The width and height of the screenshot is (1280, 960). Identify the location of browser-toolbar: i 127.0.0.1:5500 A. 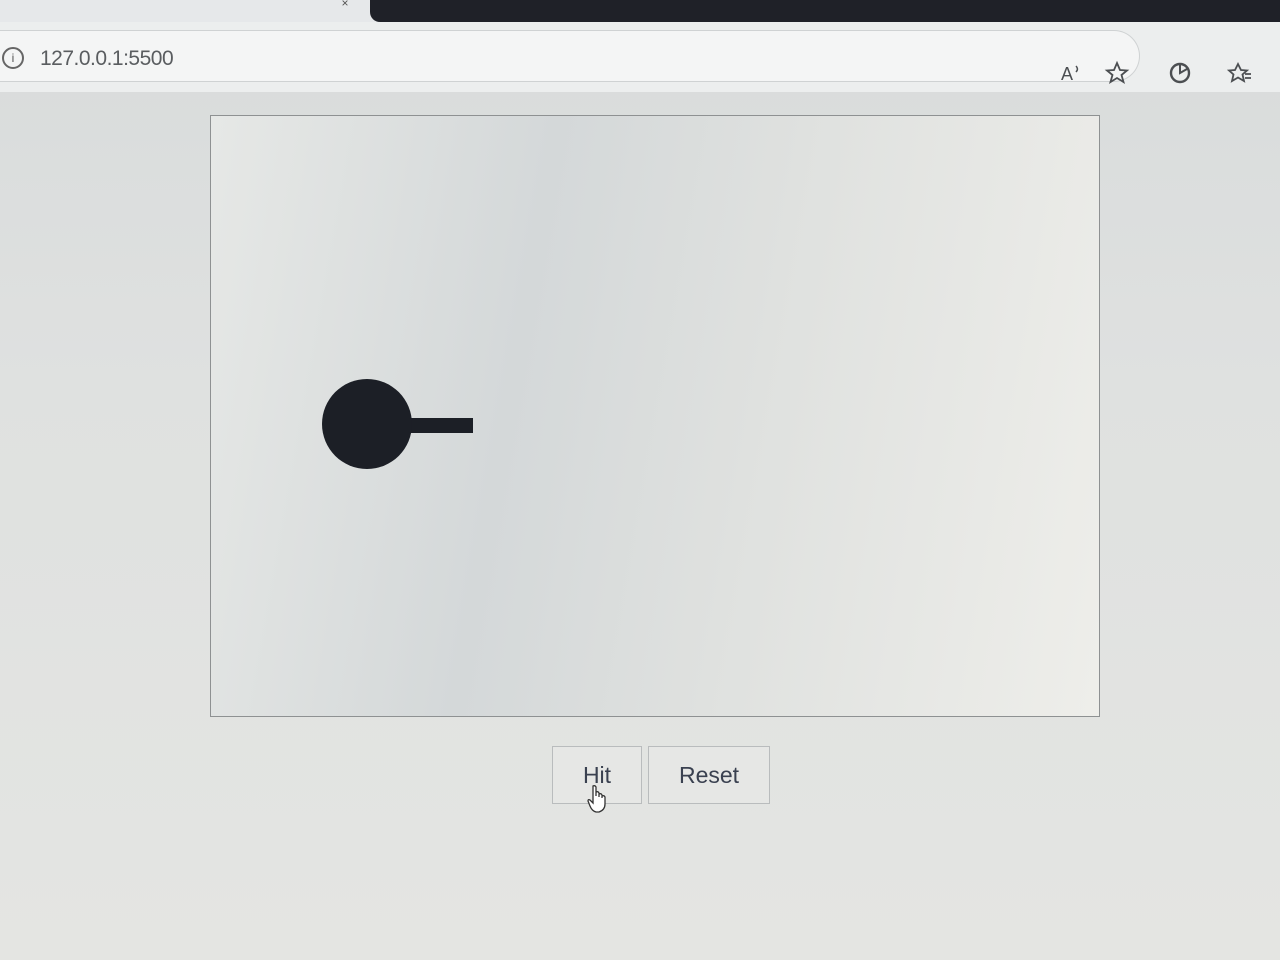
(640, 57).